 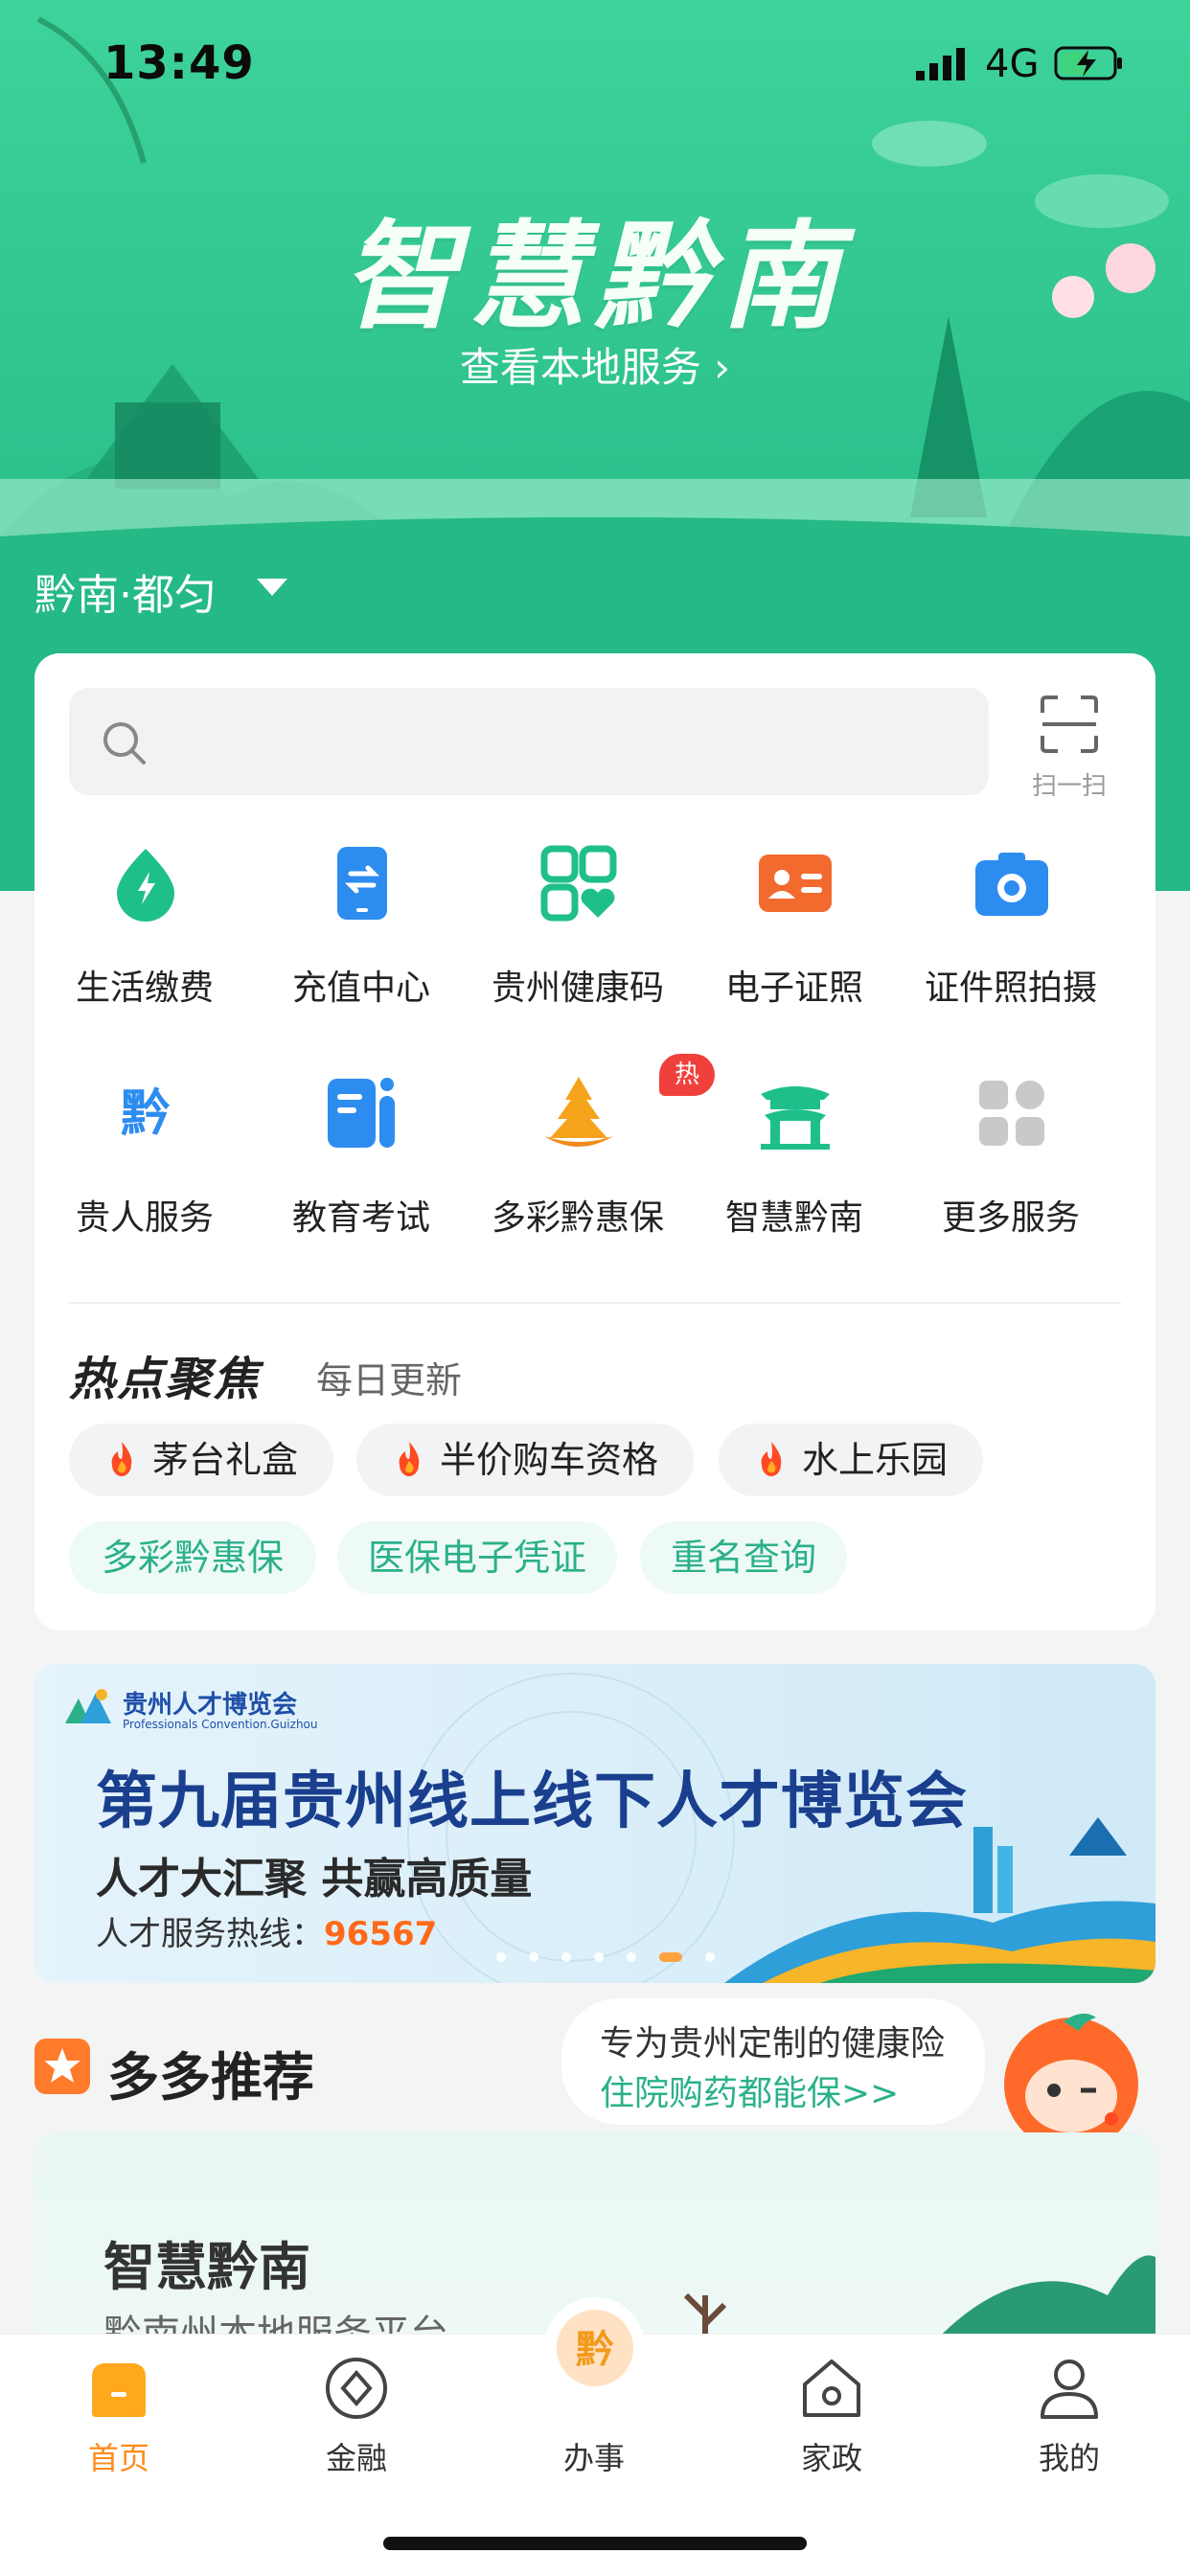 I want to click on tab-home: 首页, so click(x=119, y=2411).